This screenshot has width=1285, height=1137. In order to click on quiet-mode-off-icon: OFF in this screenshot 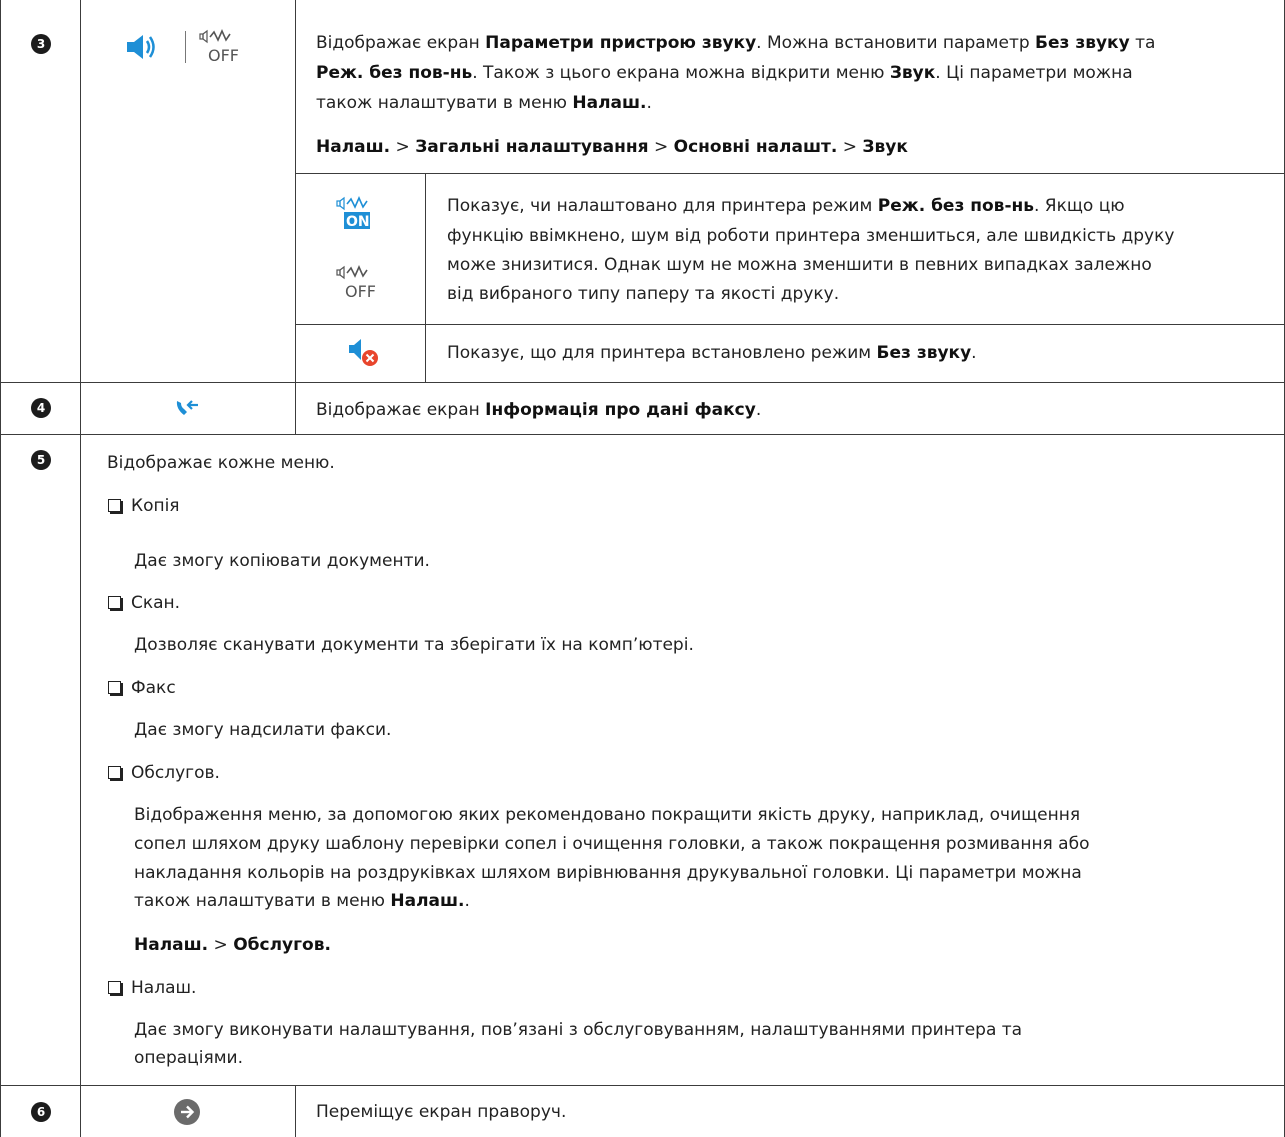, I will do `click(228, 48)`.